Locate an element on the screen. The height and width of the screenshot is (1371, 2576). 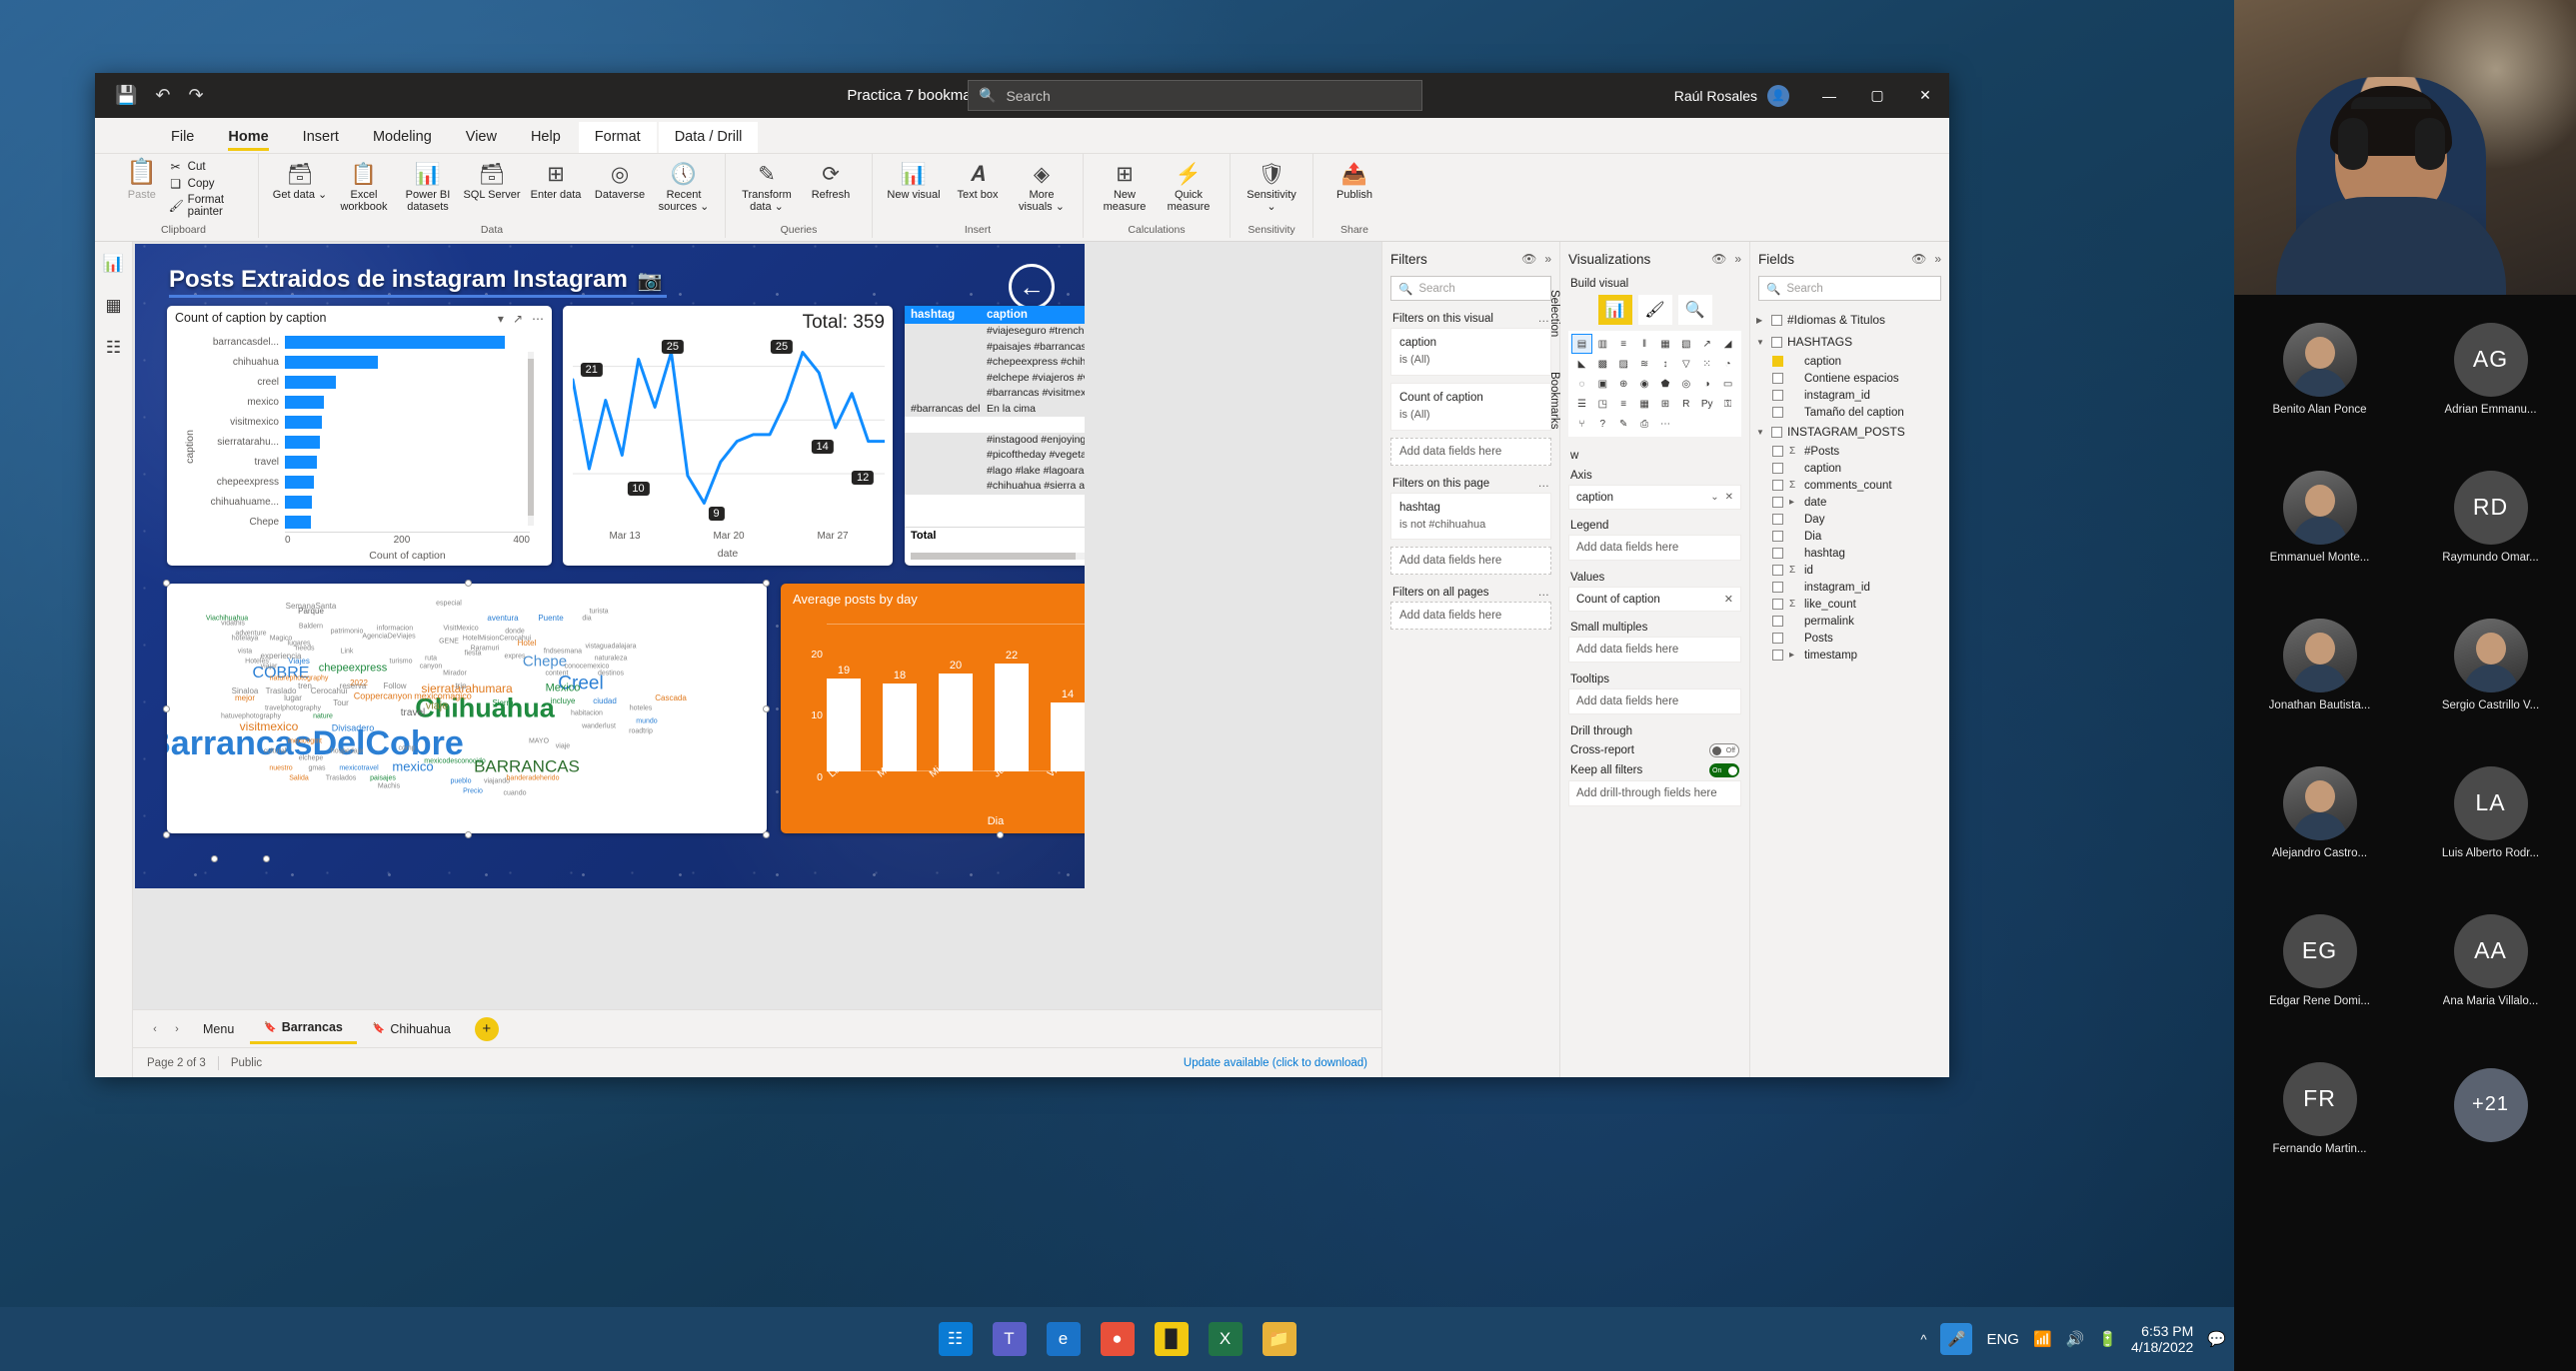
more-visuals-button: ◈ More visuals ⌄ is located at coordinates (1042, 187).